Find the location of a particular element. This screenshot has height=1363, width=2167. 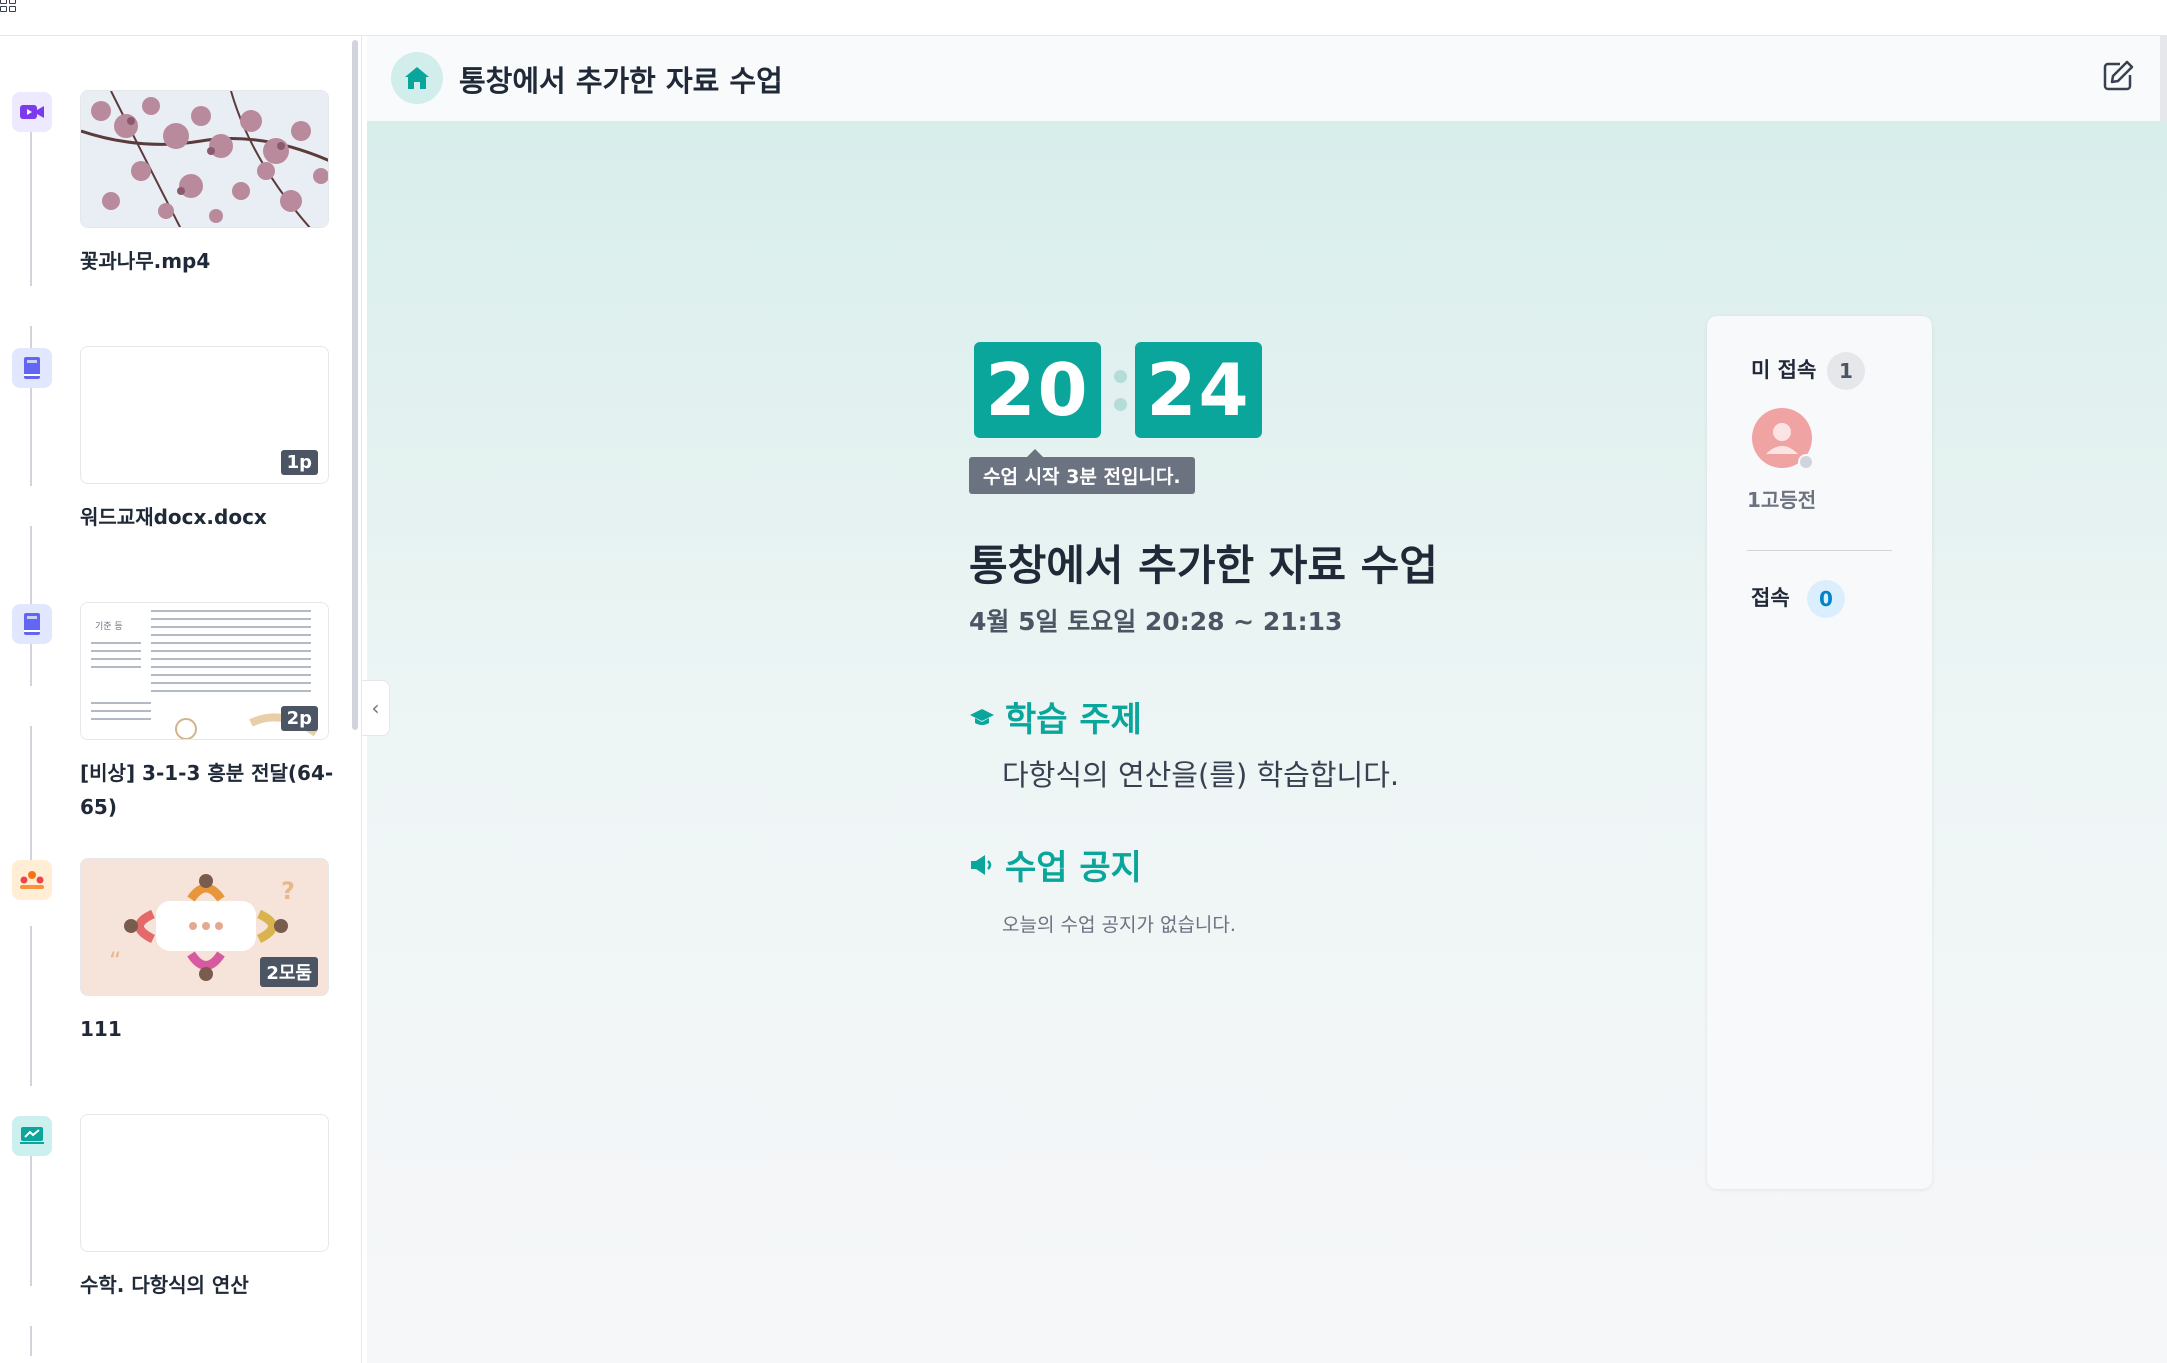

chevron-left-icon: ‹ is located at coordinates (375, 708).